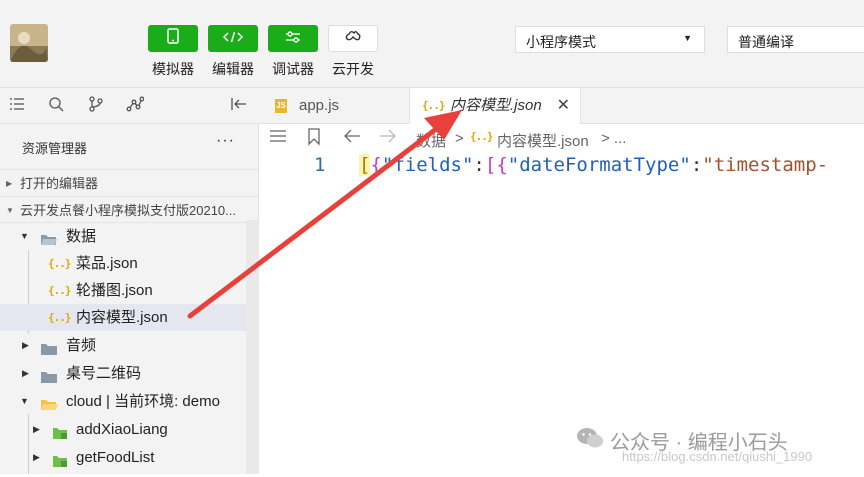  What do you see at coordinates (543, 140) in the screenshot?
I see `breadcrumb-file: 内容模型.json` at bounding box center [543, 140].